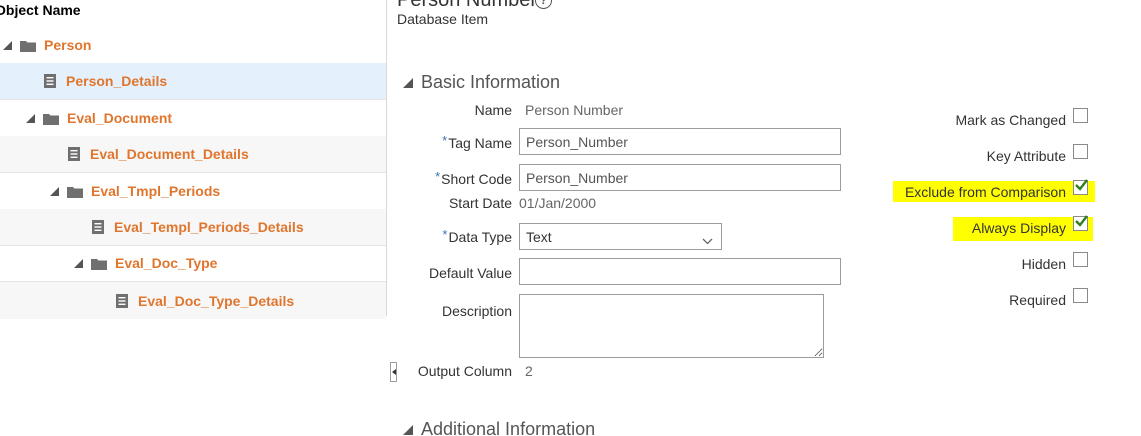  What do you see at coordinates (558, 203) in the screenshot?
I see `start-date-value: 01/Jan/2000` at bounding box center [558, 203].